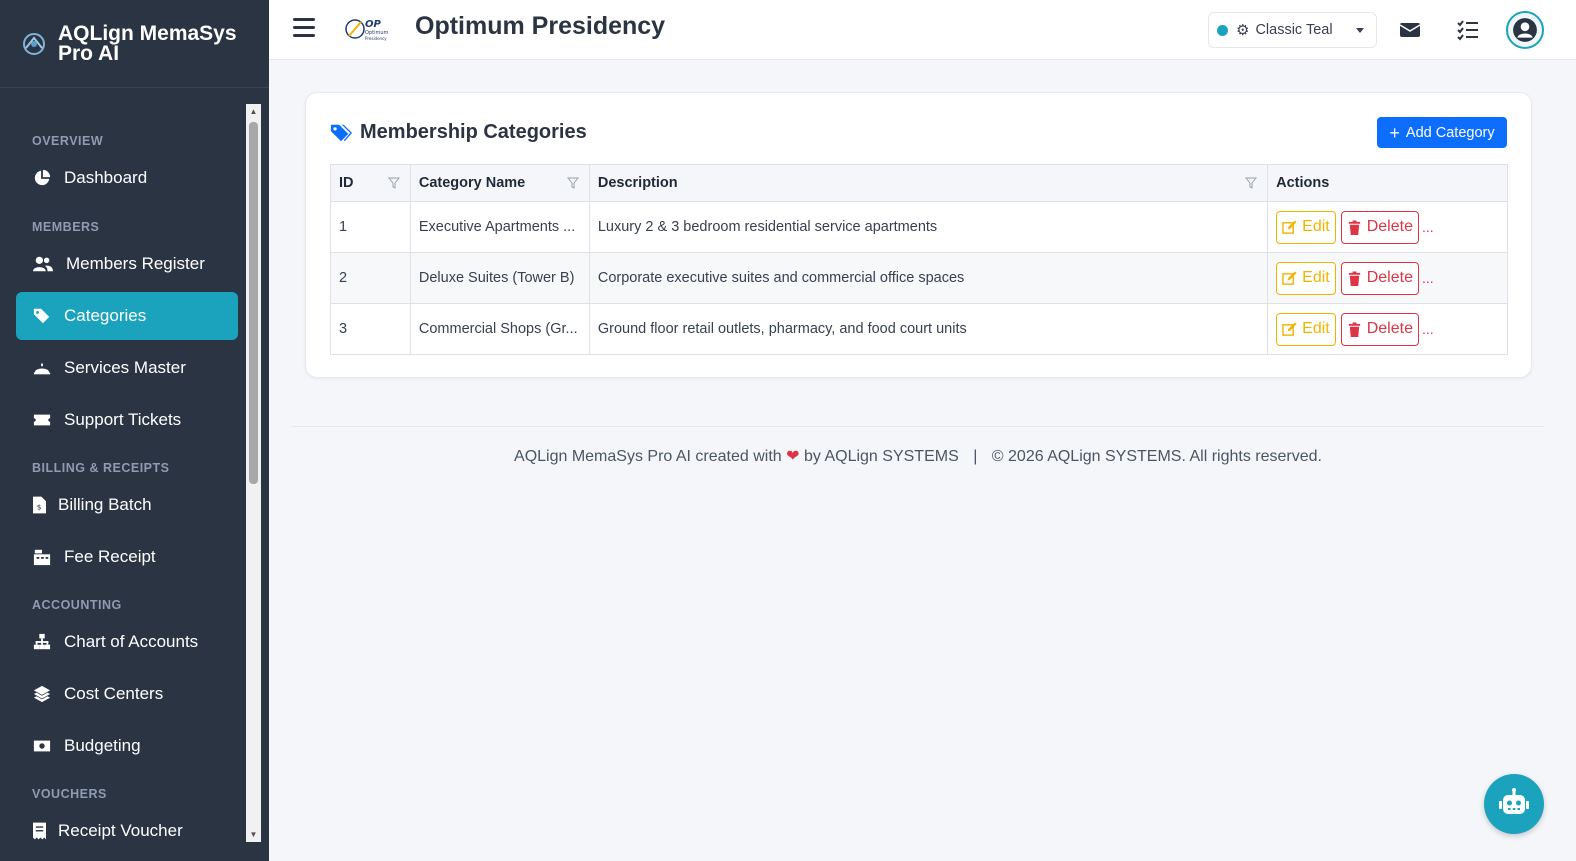 The image size is (1576, 861). What do you see at coordinates (69, 794) in the screenshot?
I see `section-vouchers: VOUCHERS` at bounding box center [69, 794].